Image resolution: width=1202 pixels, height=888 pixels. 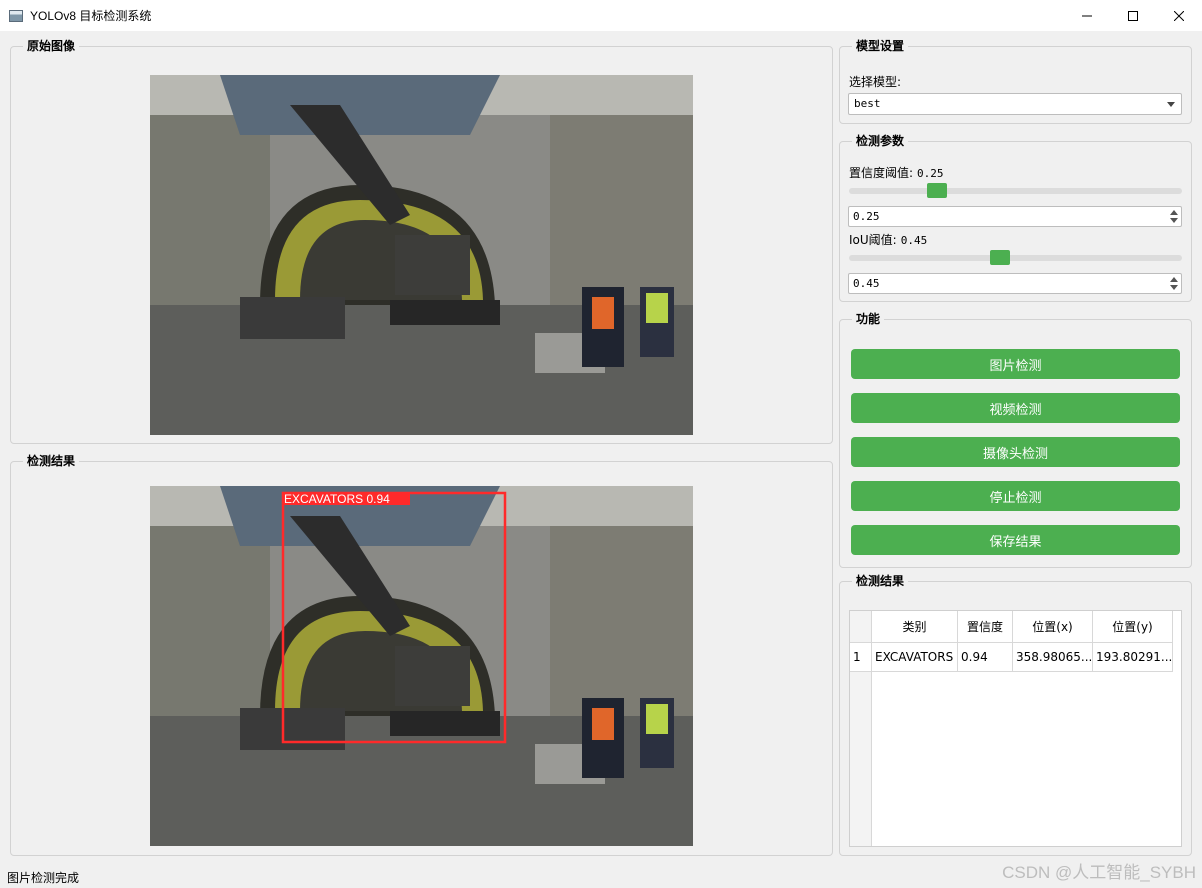 I want to click on iou-value: 0.45, so click(x=914, y=240).